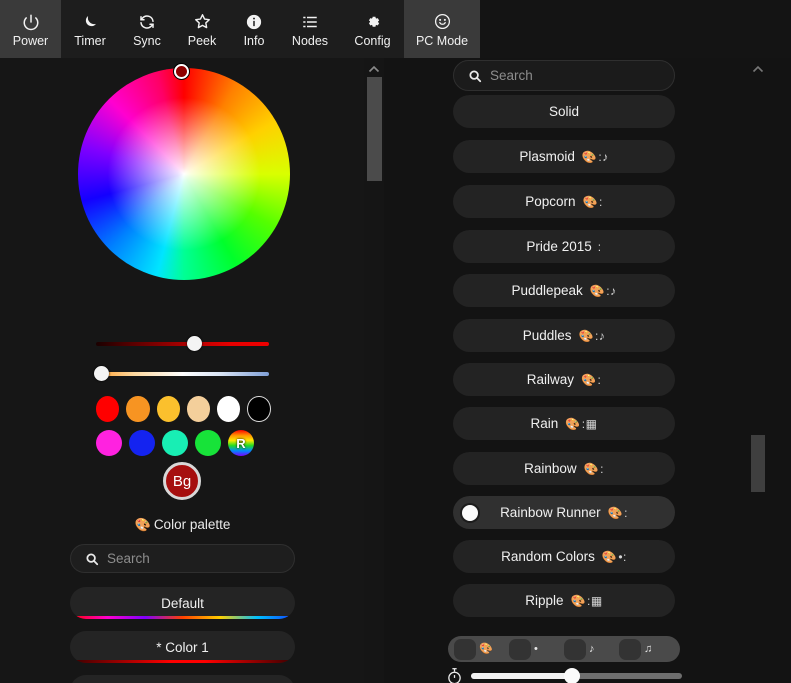 The image size is (791, 683). What do you see at coordinates (147, 22) in the screenshot?
I see `sync-icon` at bounding box center [147, 22].